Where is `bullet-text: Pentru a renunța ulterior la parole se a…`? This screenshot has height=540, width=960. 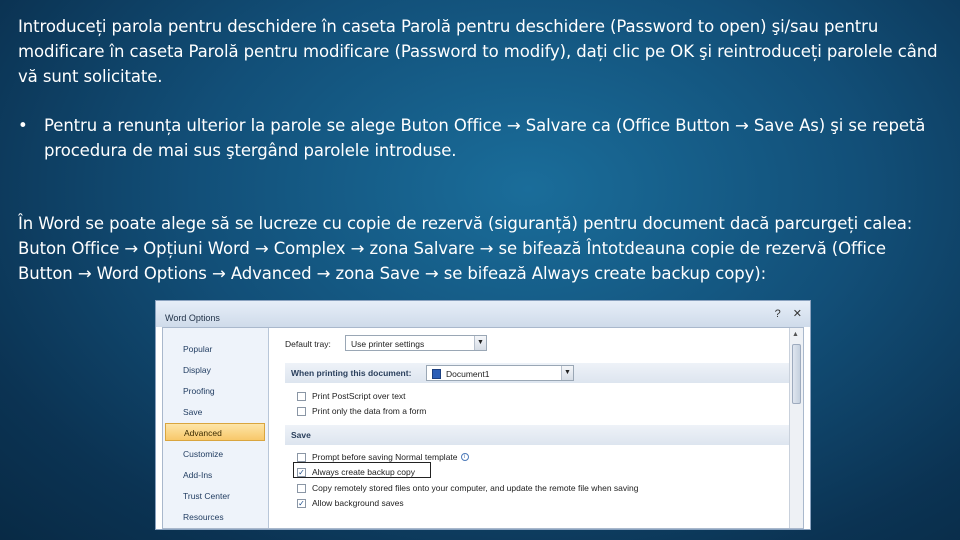 bullet-text: Pentru a renunța ulterior la parole se a… is located at coordinates (485, 138).